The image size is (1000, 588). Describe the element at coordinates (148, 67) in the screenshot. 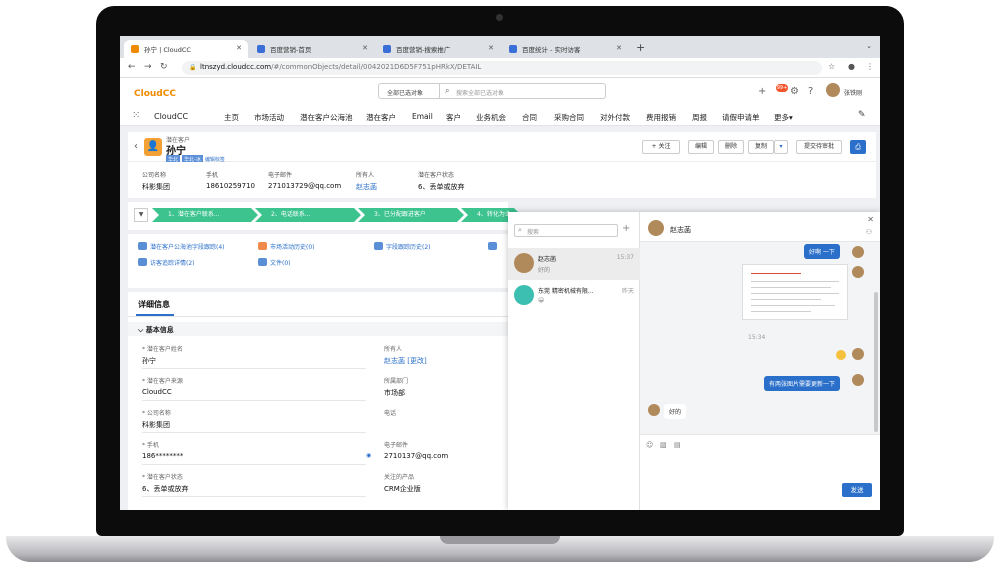

I see `forward-icon: →` at that location.